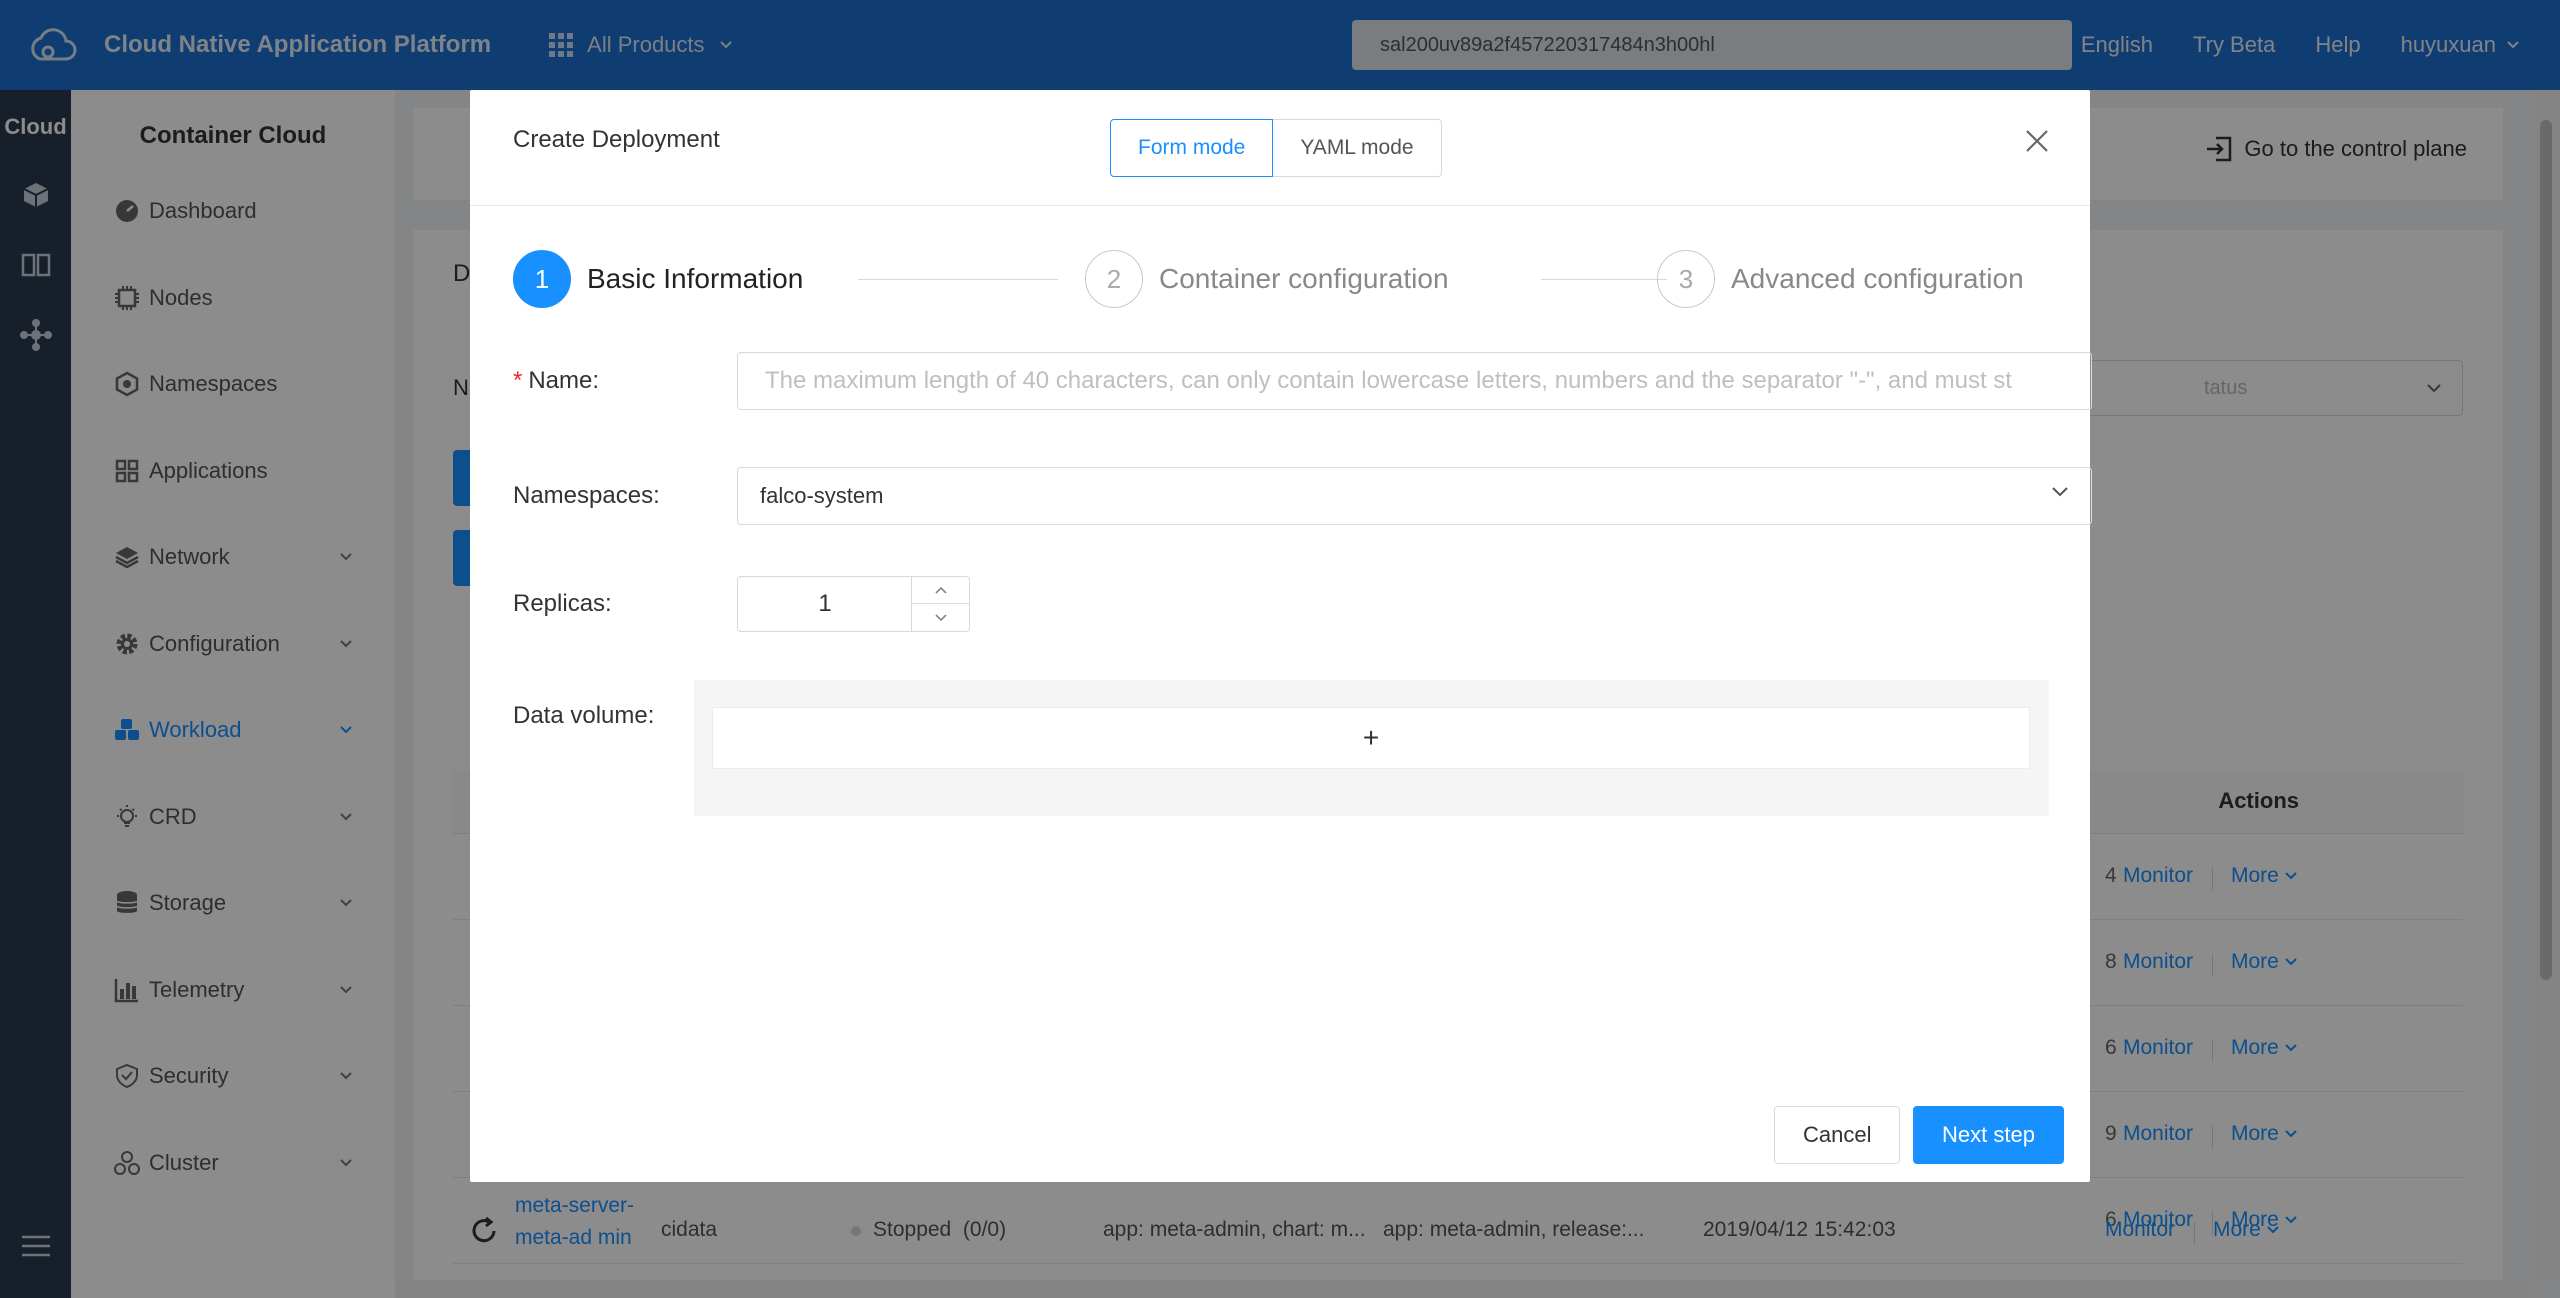 This screenshot has width=2560, height=1298. I want to click on replicas-row: Replicas: 1, so click(741, 604).